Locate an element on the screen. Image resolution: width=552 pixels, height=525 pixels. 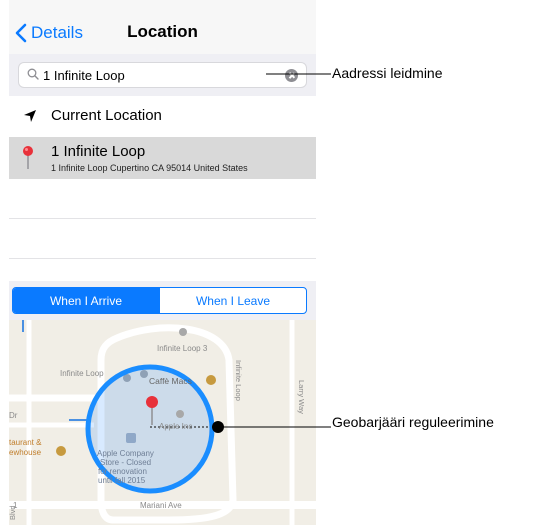
map-pin-head is located at coordinates (152, 402).